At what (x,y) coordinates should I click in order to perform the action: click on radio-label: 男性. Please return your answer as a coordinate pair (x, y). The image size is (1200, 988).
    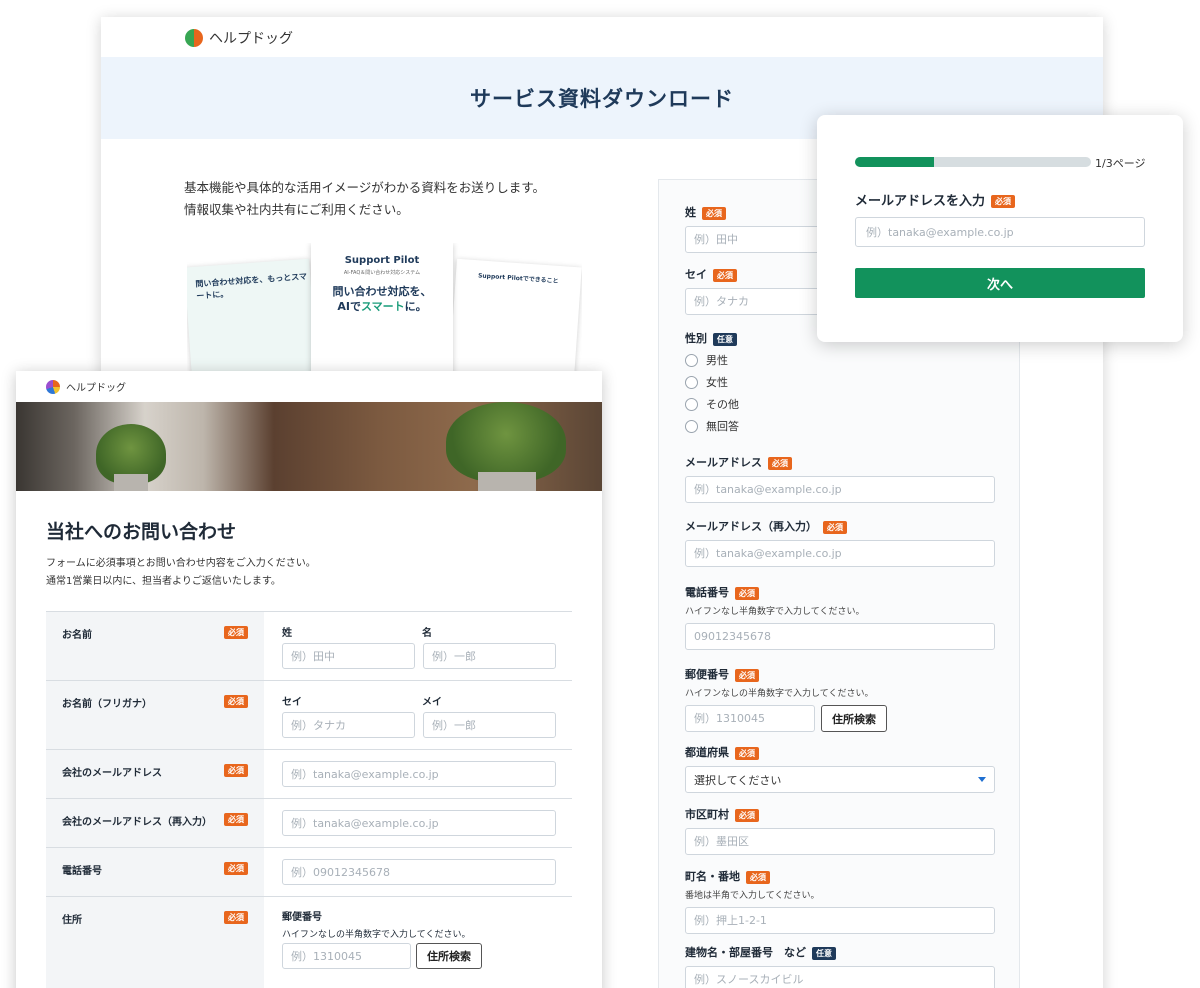
    Looking at the image, I should click on (717, 360).